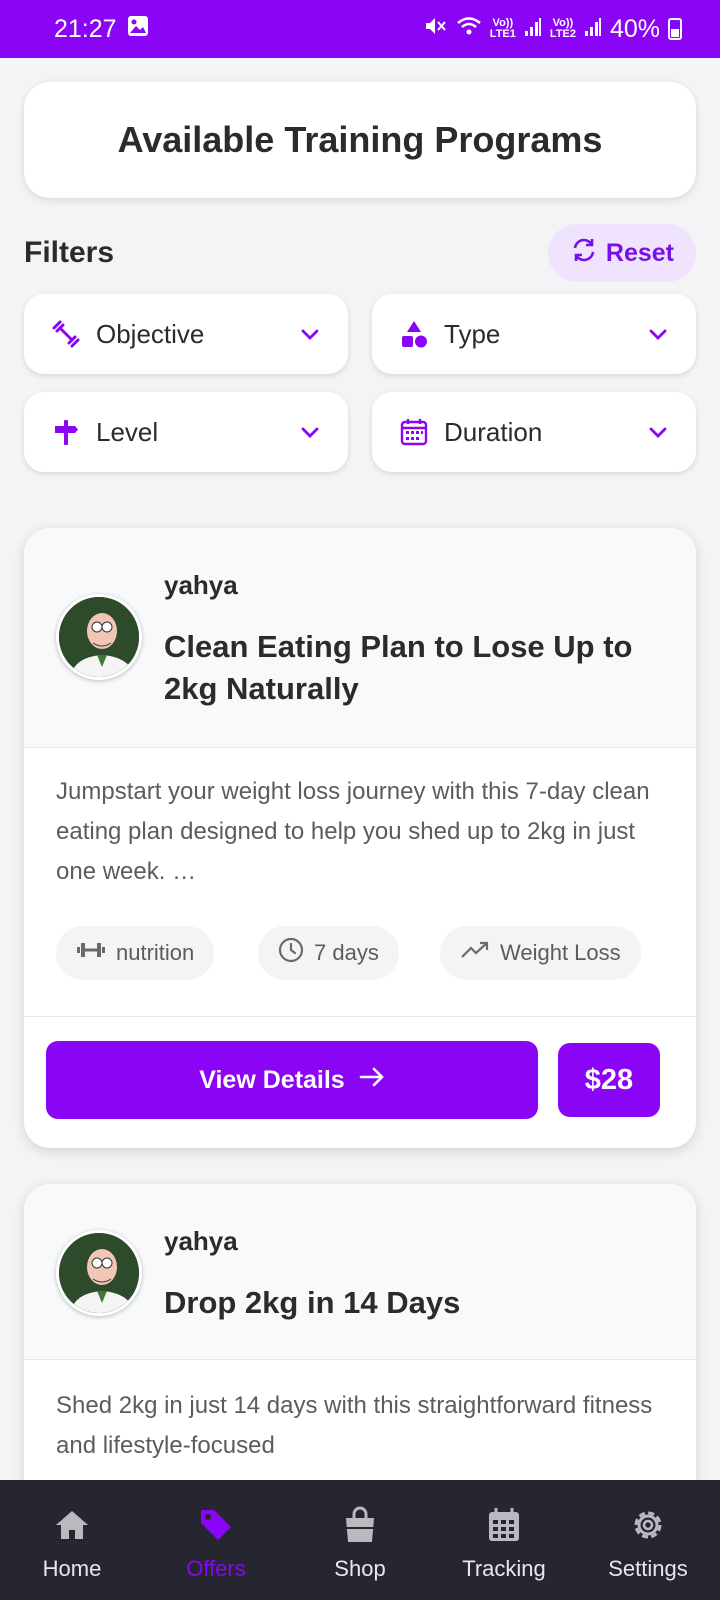 Image resolution: width=720 pixels, height=1600 pixels. Describe the element at coordinates (138, 29) in the screenshot. I see `image-icon` at that location.